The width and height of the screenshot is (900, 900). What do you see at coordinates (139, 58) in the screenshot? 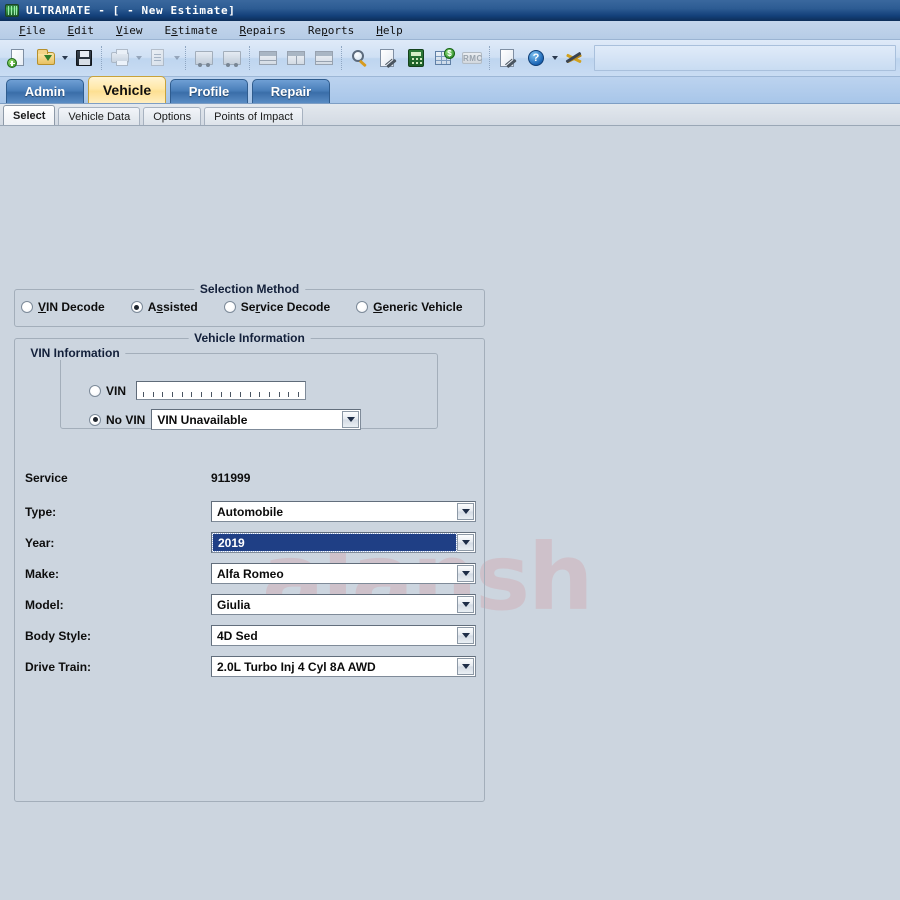
I see `print-dropdown-icon` at bounding box center [139, 58].